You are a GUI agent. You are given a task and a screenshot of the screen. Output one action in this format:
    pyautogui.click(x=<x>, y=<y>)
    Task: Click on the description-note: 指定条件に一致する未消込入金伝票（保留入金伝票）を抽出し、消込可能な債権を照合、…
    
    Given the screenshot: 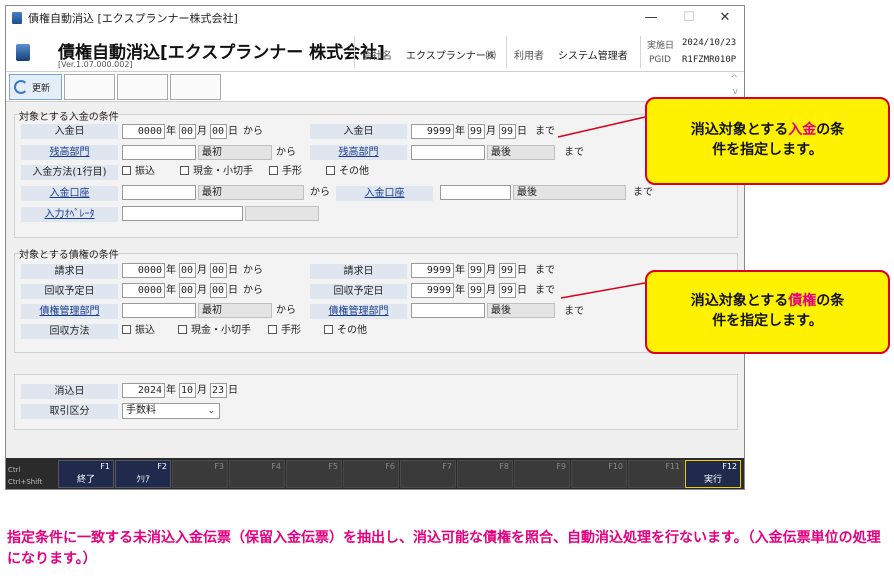 What is the action you would take?
    pyautogui.click(x=444, y=548)
    